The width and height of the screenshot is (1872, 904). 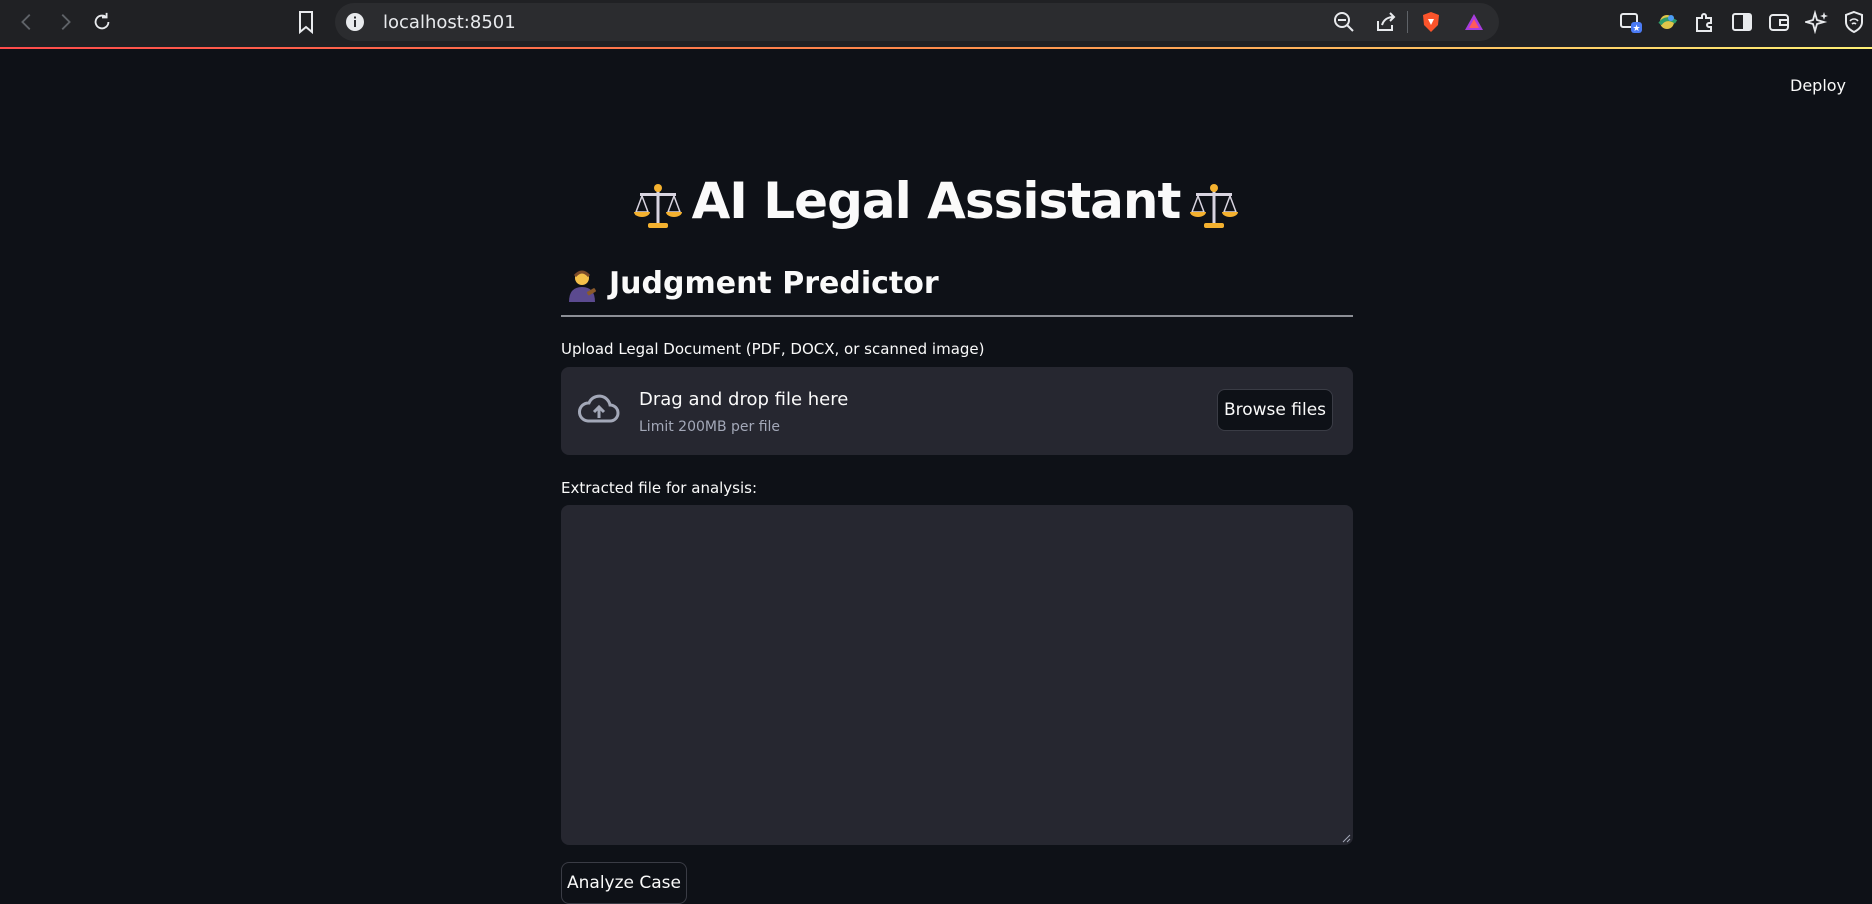 What do you see at coordinates (744, 399) in the screenshot?
I see `upload-drop-text: Drag and drop file here` at bounding box center [744, 399].